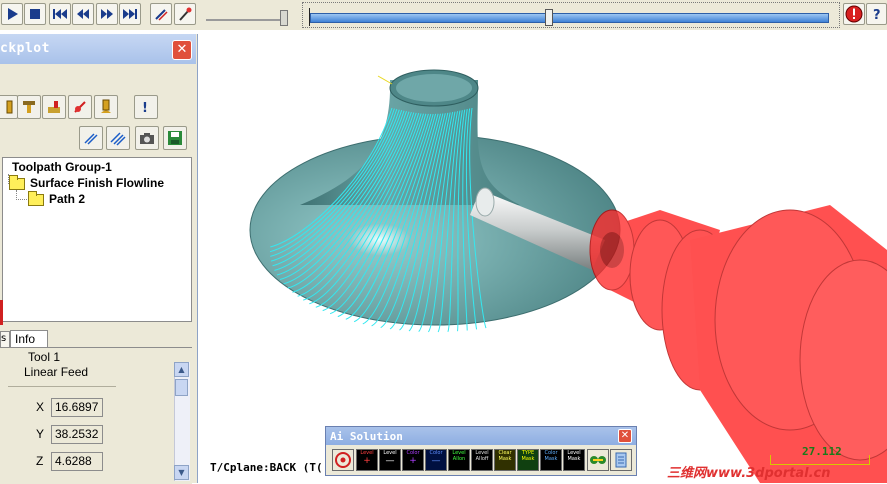  I want to click on clear-mask-button: Clear Mask, so click(505, 460).